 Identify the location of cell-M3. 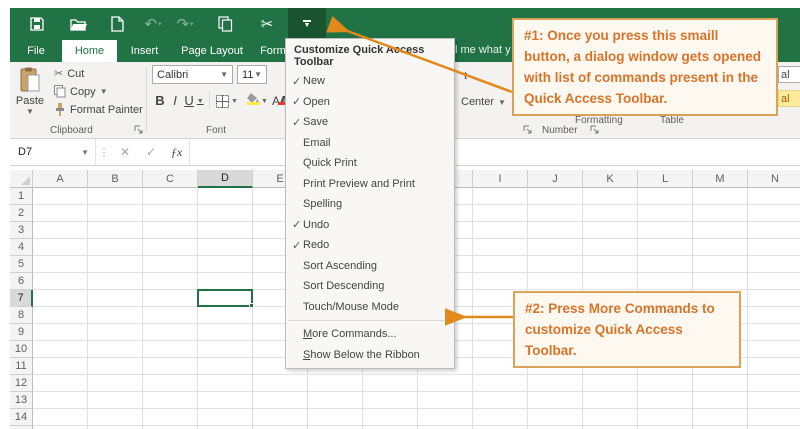
(720, 230).